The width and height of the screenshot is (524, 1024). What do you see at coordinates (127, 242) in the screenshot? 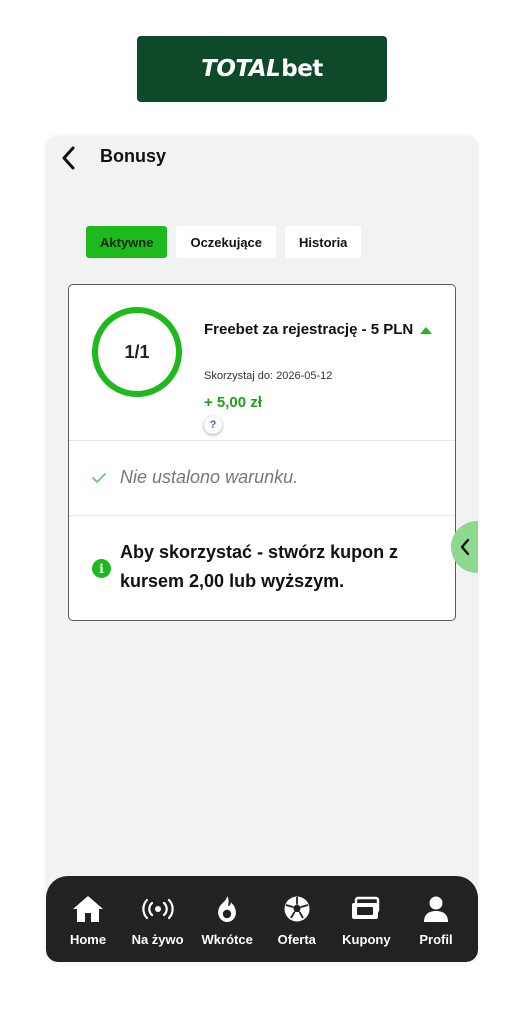
I see `tab-aktywne: Aktywne` at bounding box center [127, 242].